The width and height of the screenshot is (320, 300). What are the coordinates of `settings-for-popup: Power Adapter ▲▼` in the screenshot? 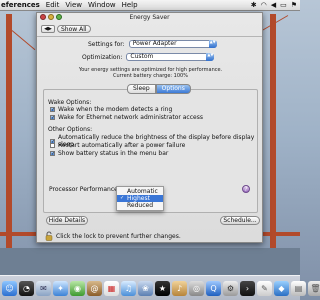 It's located at (172, 44).